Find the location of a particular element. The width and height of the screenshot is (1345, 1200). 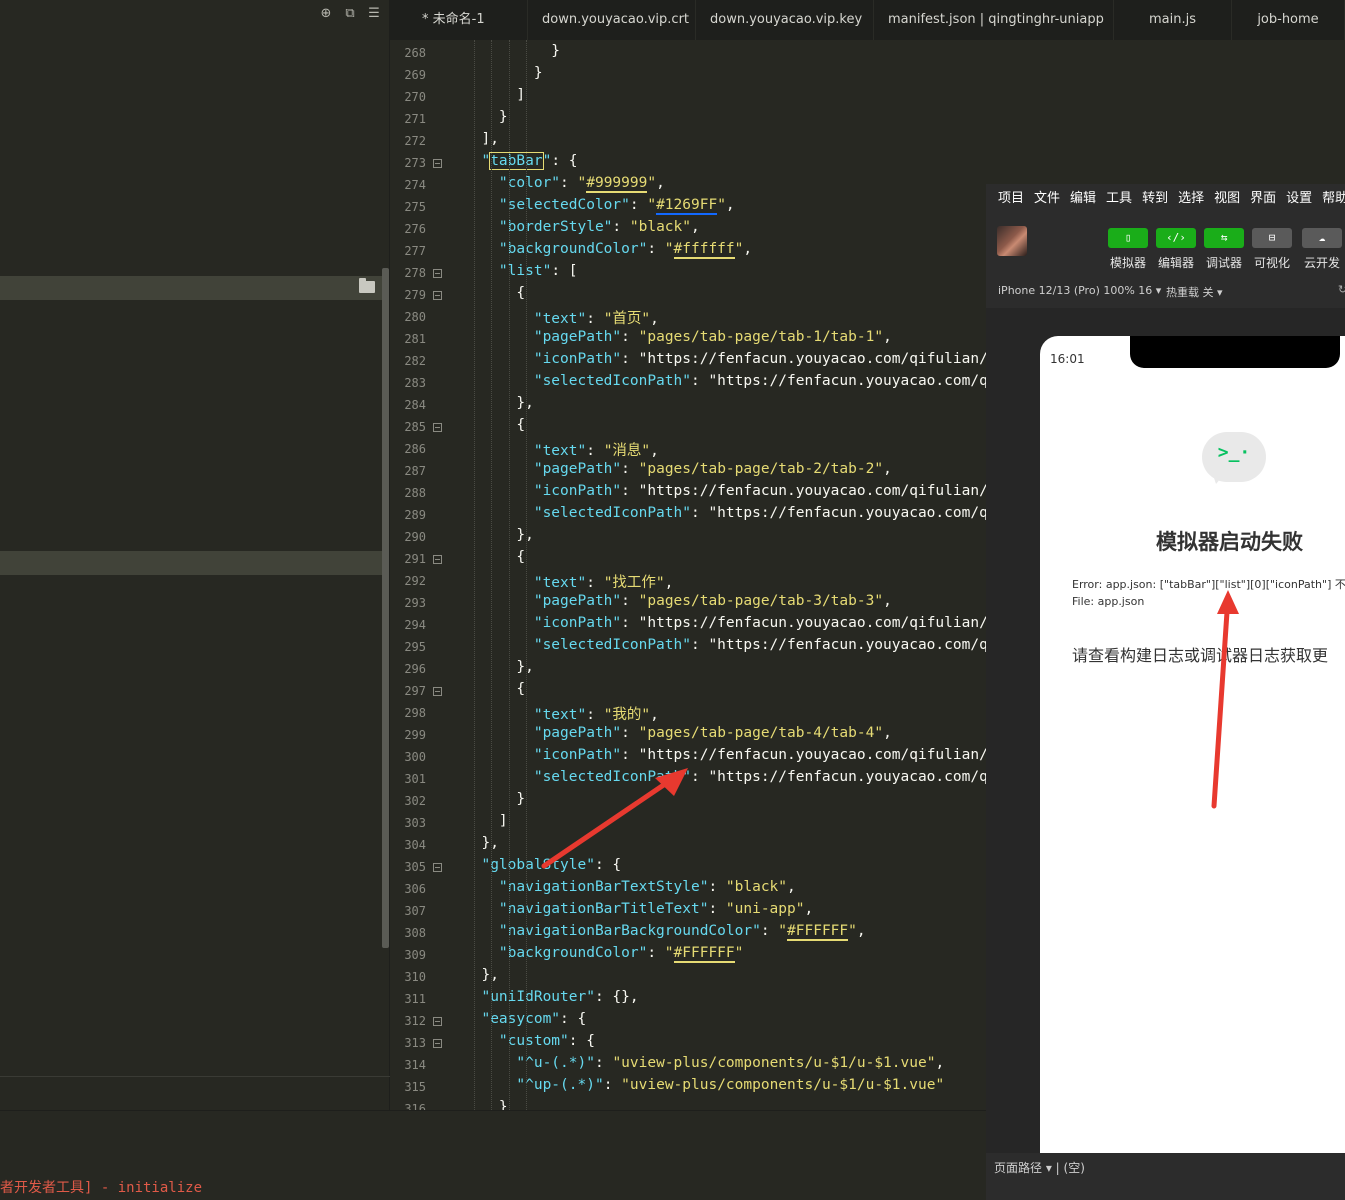

code-line: ], is located at coordinates (481, 139).